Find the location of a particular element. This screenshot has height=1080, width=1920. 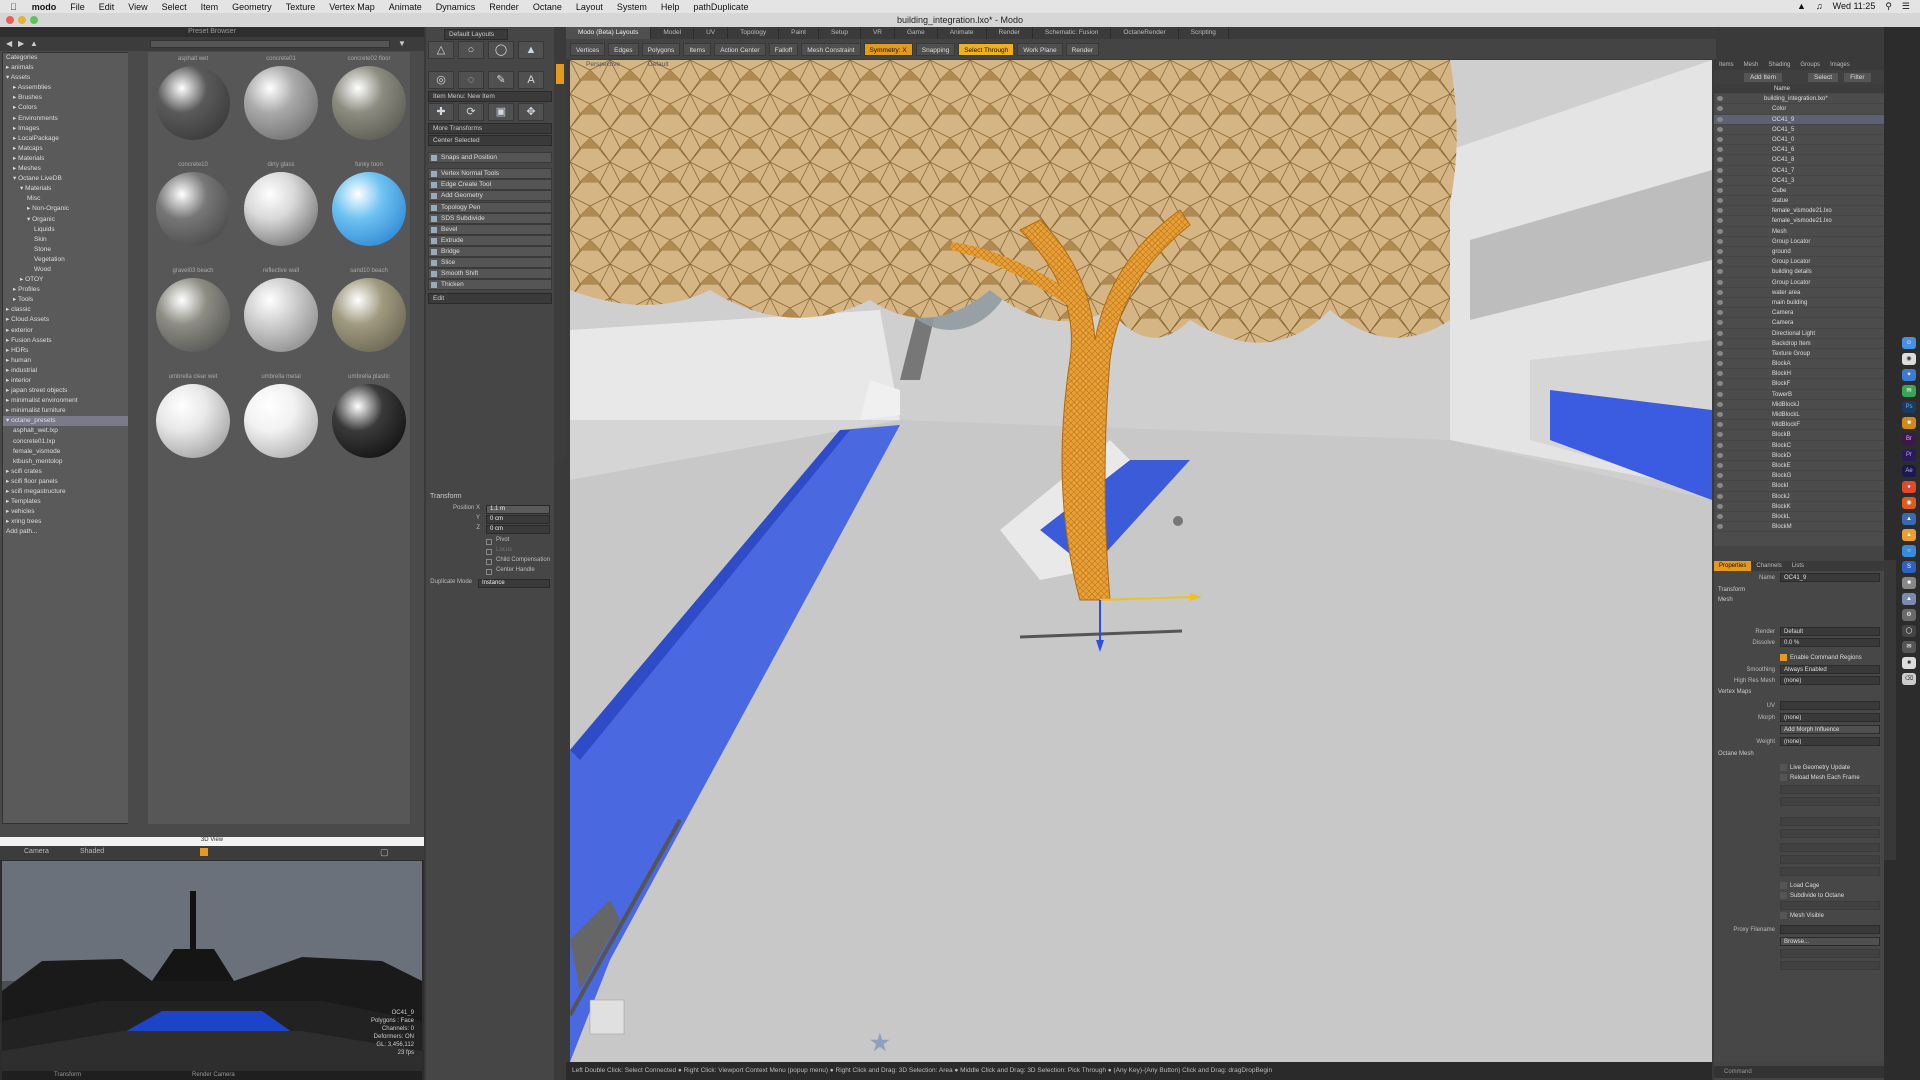

item-row: Group Locator is located at coordinates (1799, 283).